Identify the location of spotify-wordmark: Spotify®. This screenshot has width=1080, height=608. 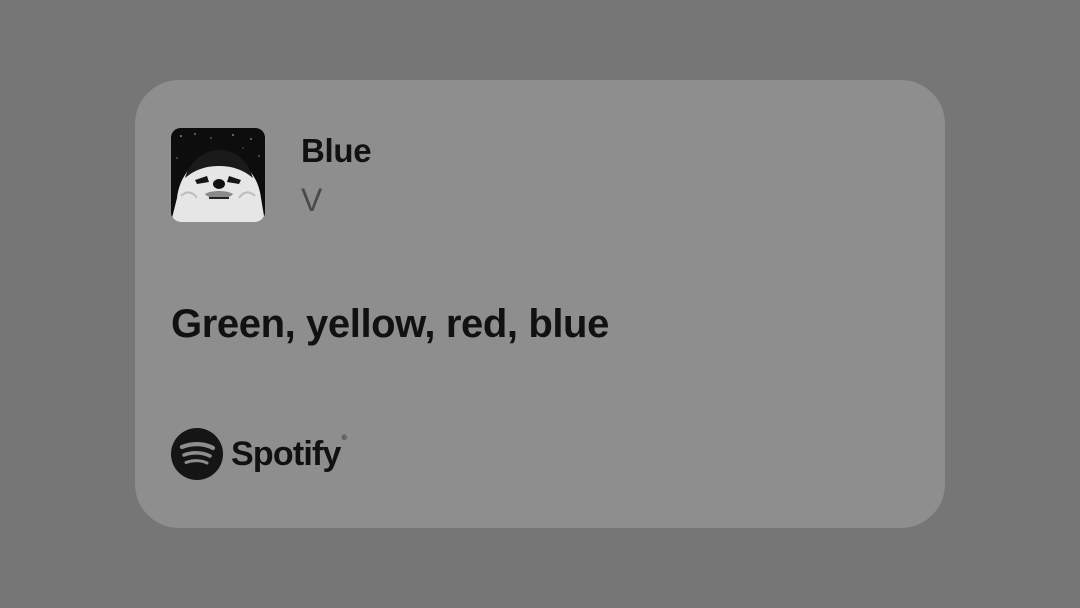
(289, 454).